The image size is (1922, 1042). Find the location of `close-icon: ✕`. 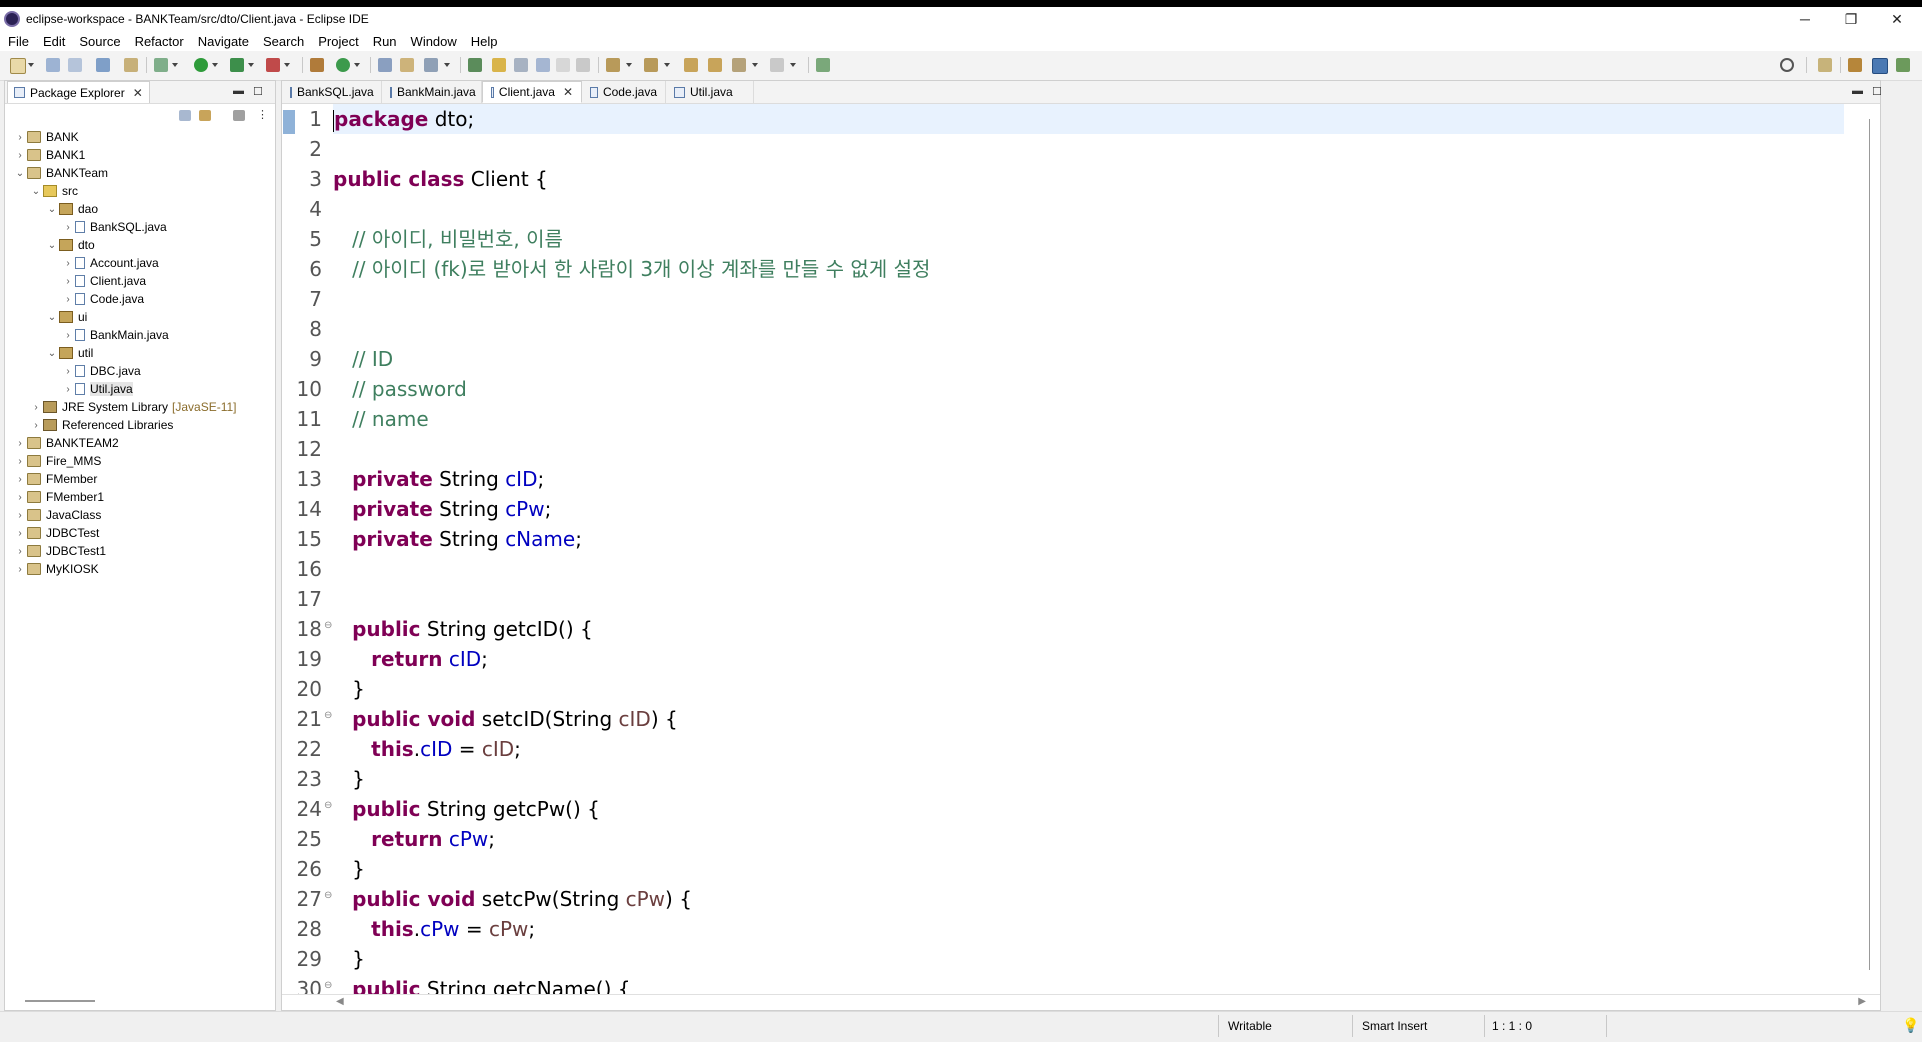

close-icon: ✕ is located at coordinates (138, 93).